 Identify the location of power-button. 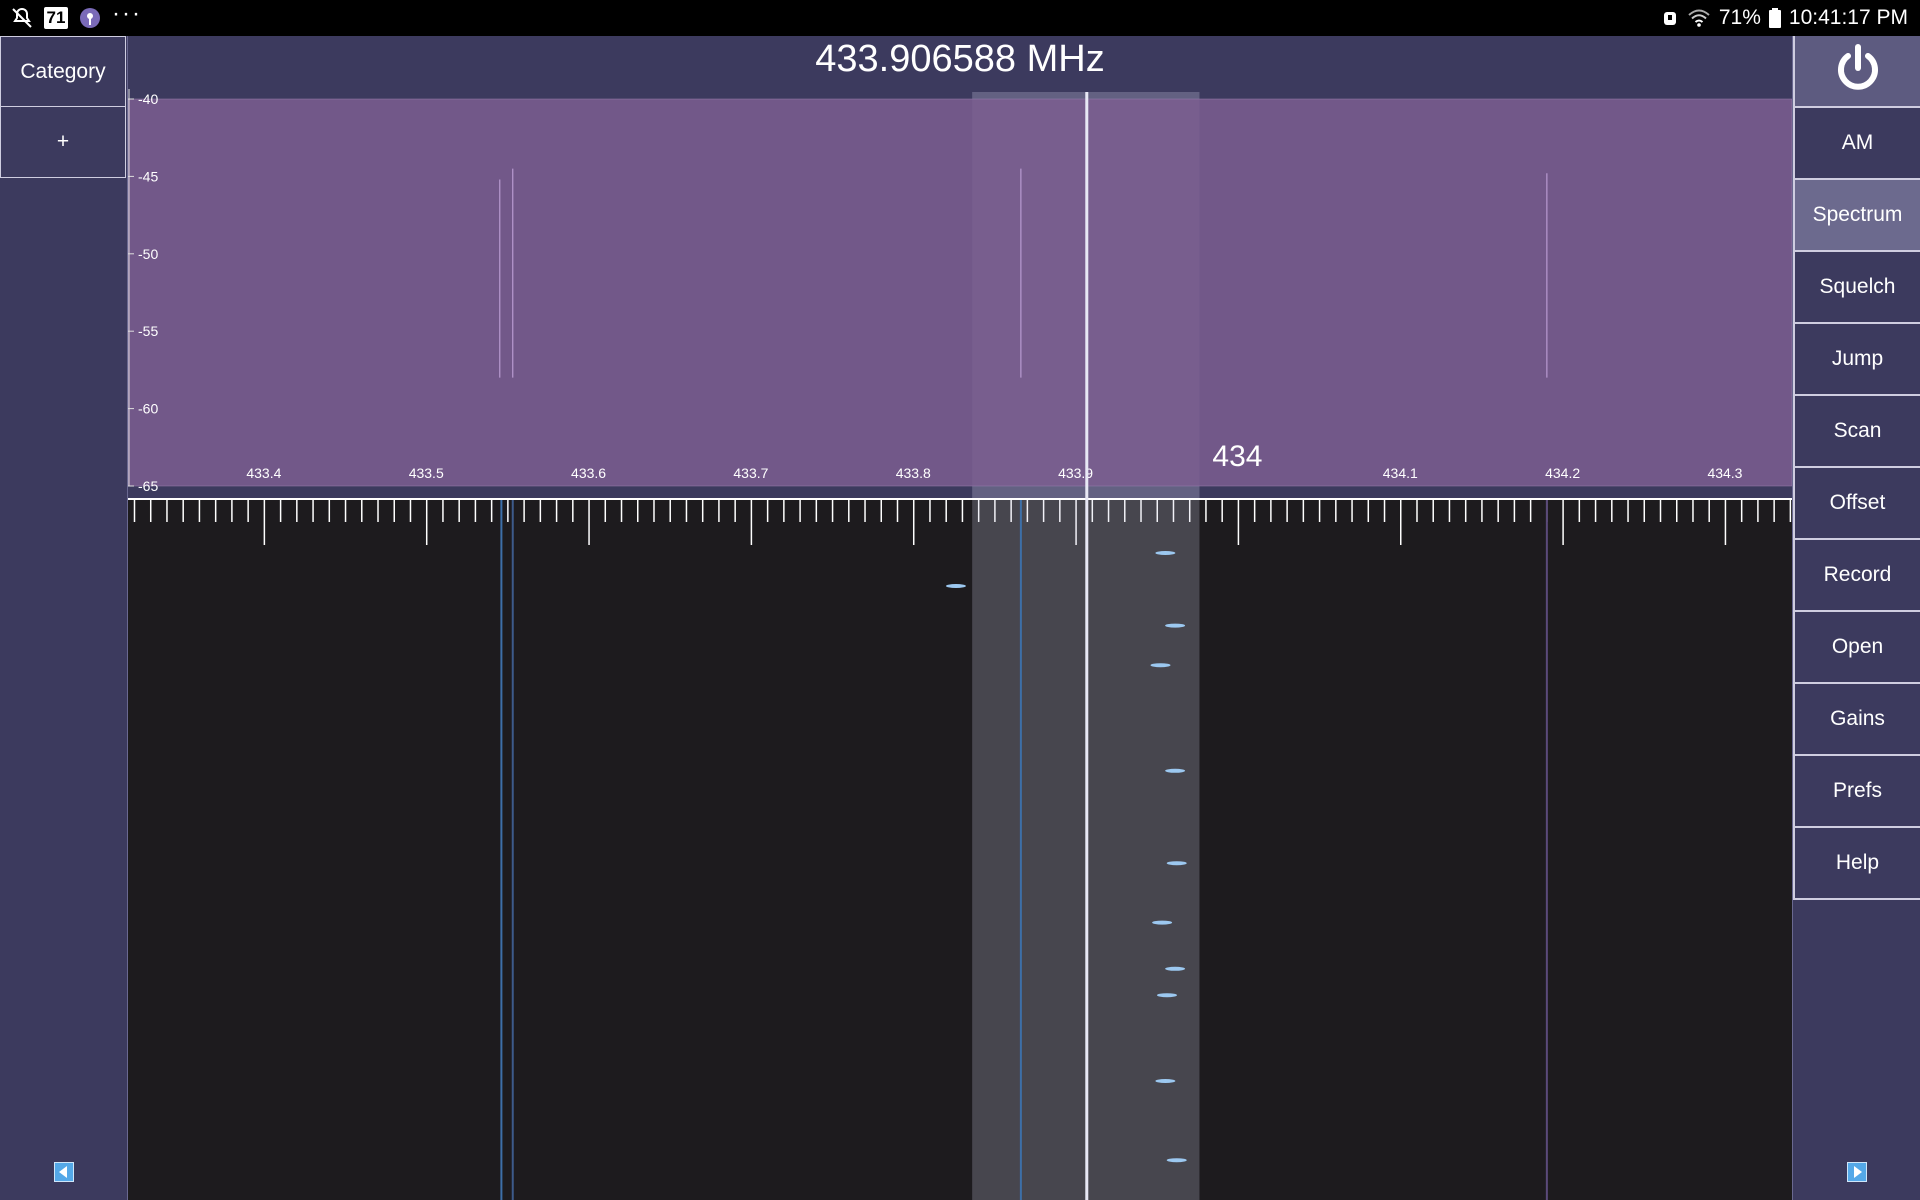
(1856, 72).